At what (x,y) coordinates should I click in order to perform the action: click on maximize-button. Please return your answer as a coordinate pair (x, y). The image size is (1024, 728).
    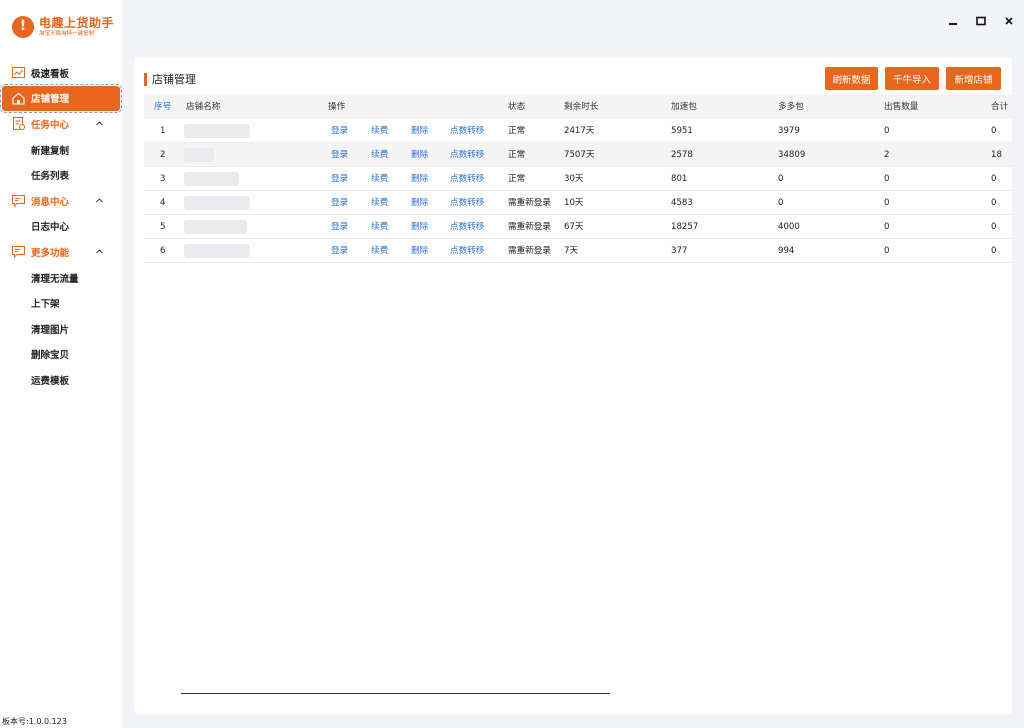
    Looking at the image, I should click on (981, 21).